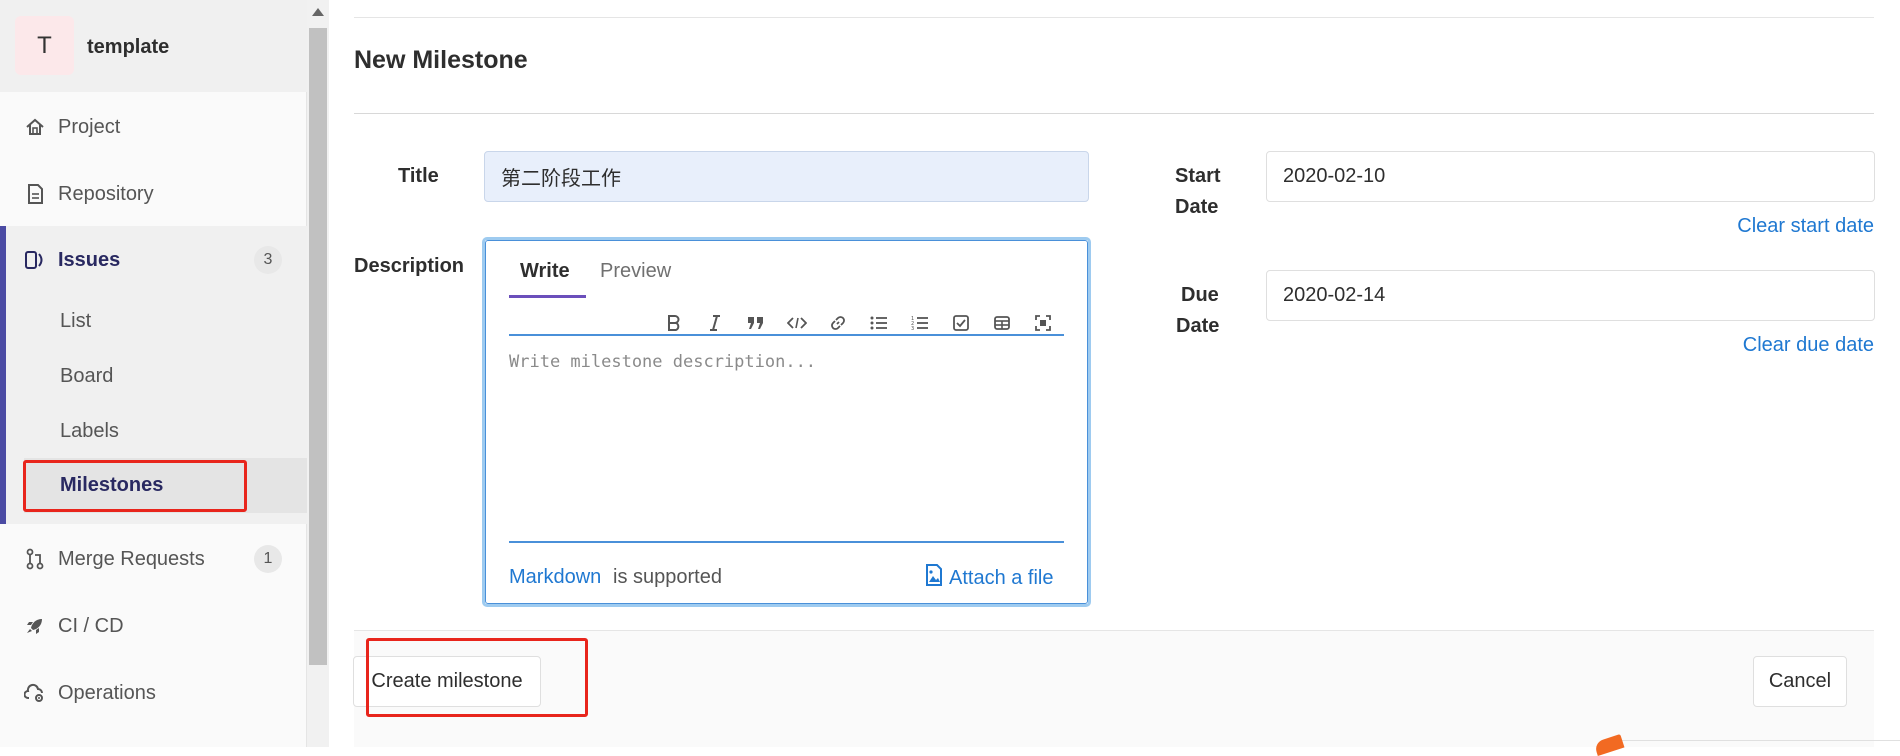  I want to click on start-date-input: 2020-02-10, so click(1570, 176).